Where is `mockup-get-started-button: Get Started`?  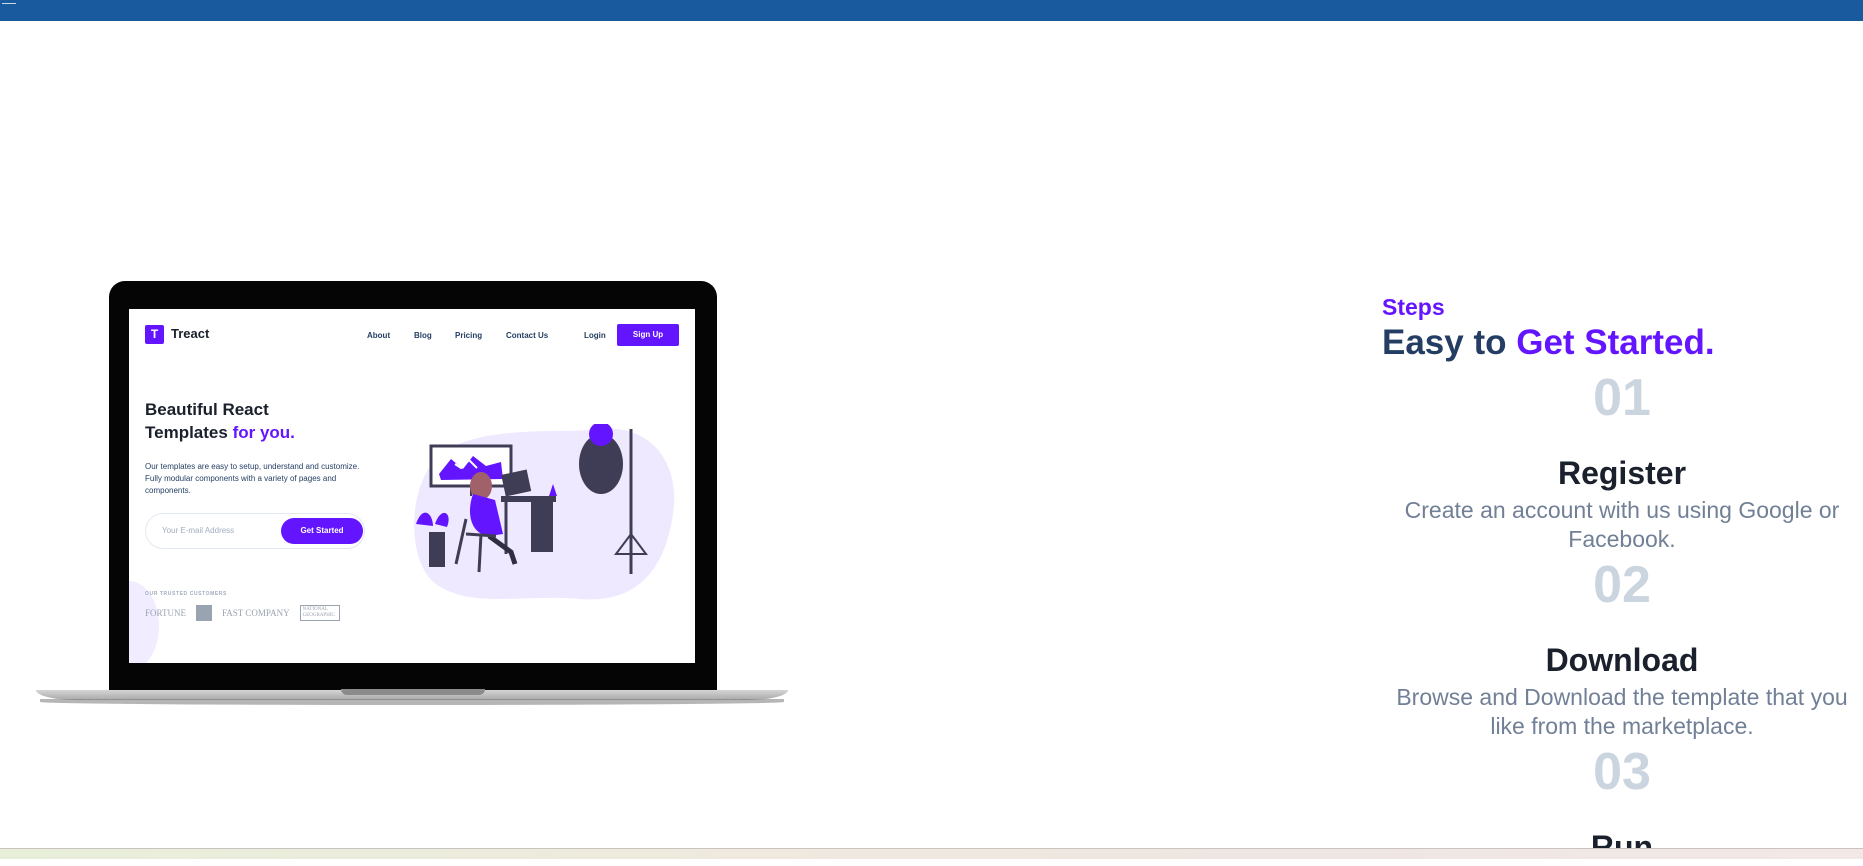
mockup-get-started-button: Get Started is located at coordinates (322, 531).